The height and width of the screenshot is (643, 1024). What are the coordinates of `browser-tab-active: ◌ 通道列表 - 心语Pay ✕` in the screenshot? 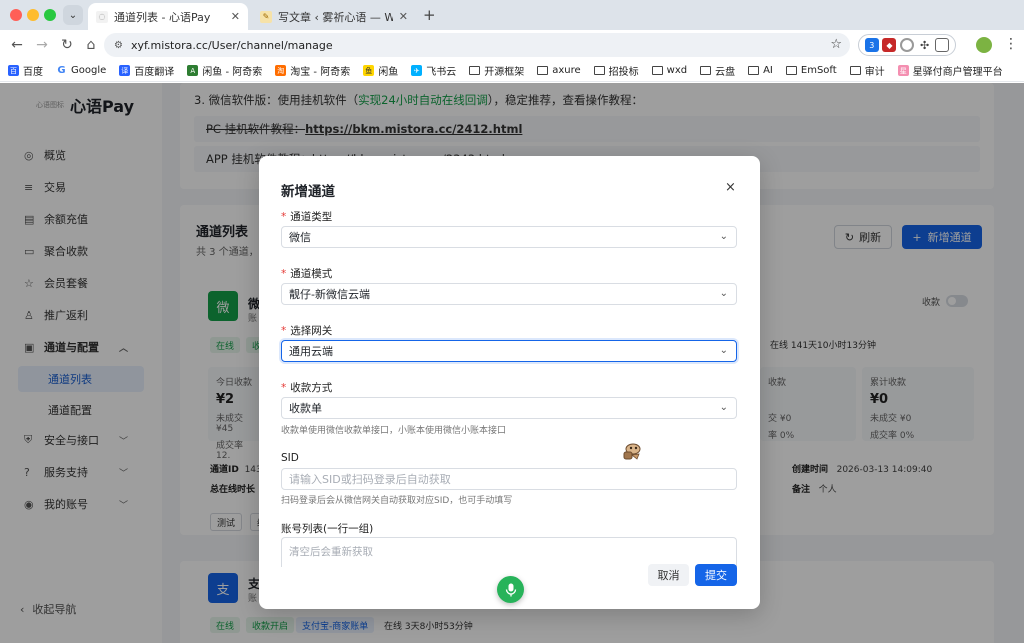 It's located at (168, 16).